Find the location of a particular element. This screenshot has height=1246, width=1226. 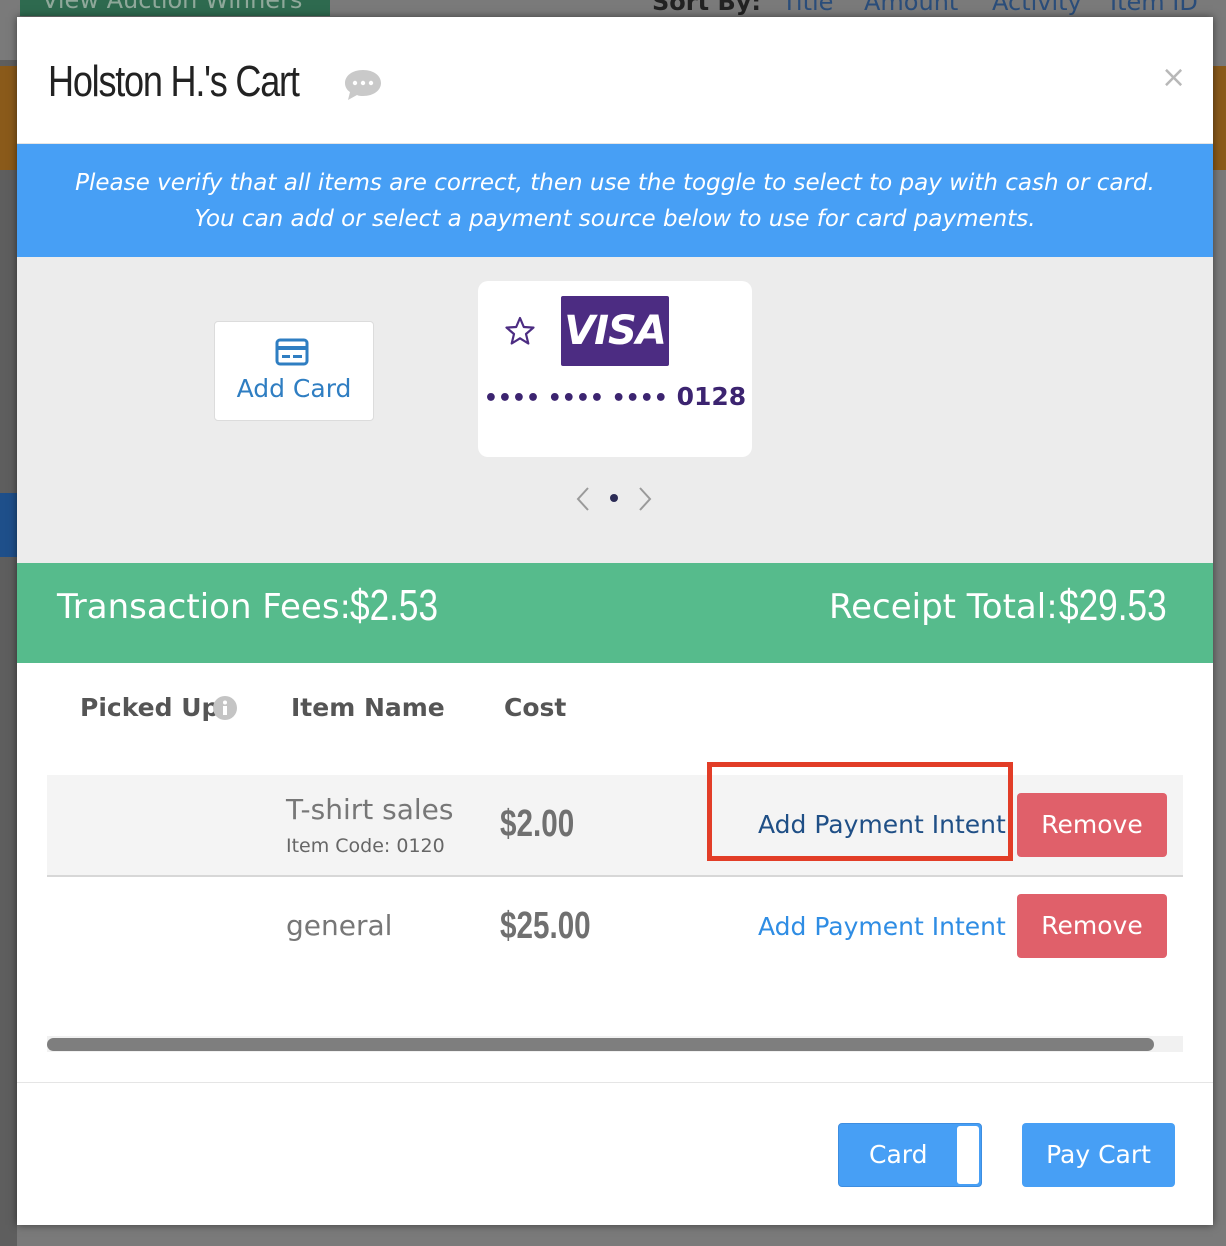

item-cost: $25.00 is located at coordinates (545, 926).